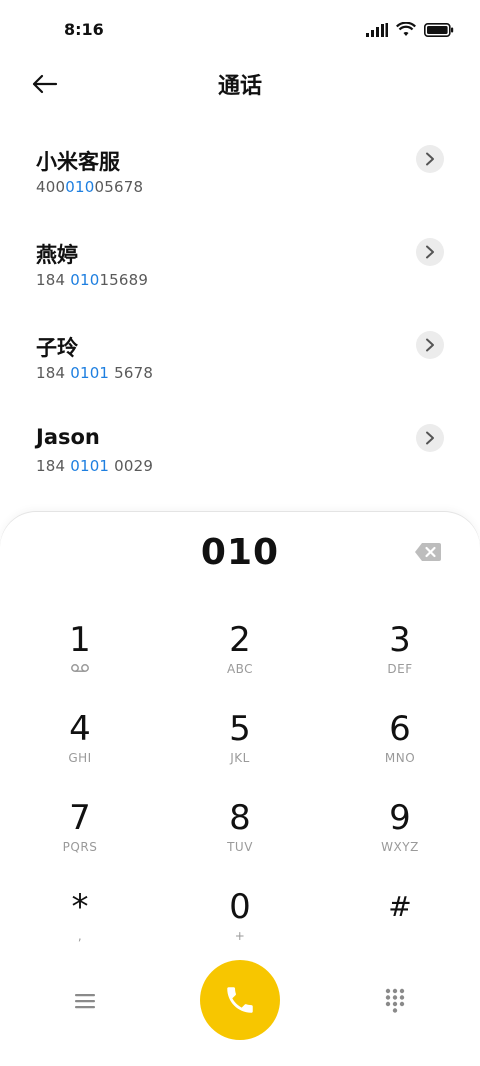 The image size is (480, 1066). What do you see at coordinates (119, 187) in the screenshot?
I see `number-suffix: 05678` at bounding box center [119, 187].